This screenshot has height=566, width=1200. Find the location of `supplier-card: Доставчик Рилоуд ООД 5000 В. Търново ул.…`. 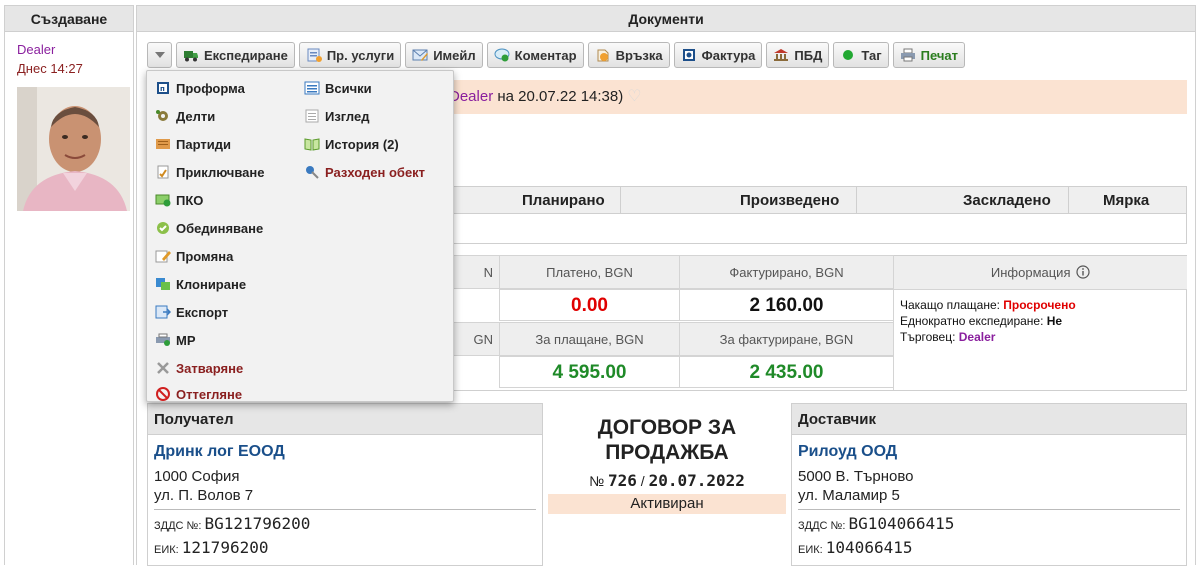

supplier-card: Доставчик Рилоуд ООД 5000 В. Търново ул.… is located at coordinates (989, 484).